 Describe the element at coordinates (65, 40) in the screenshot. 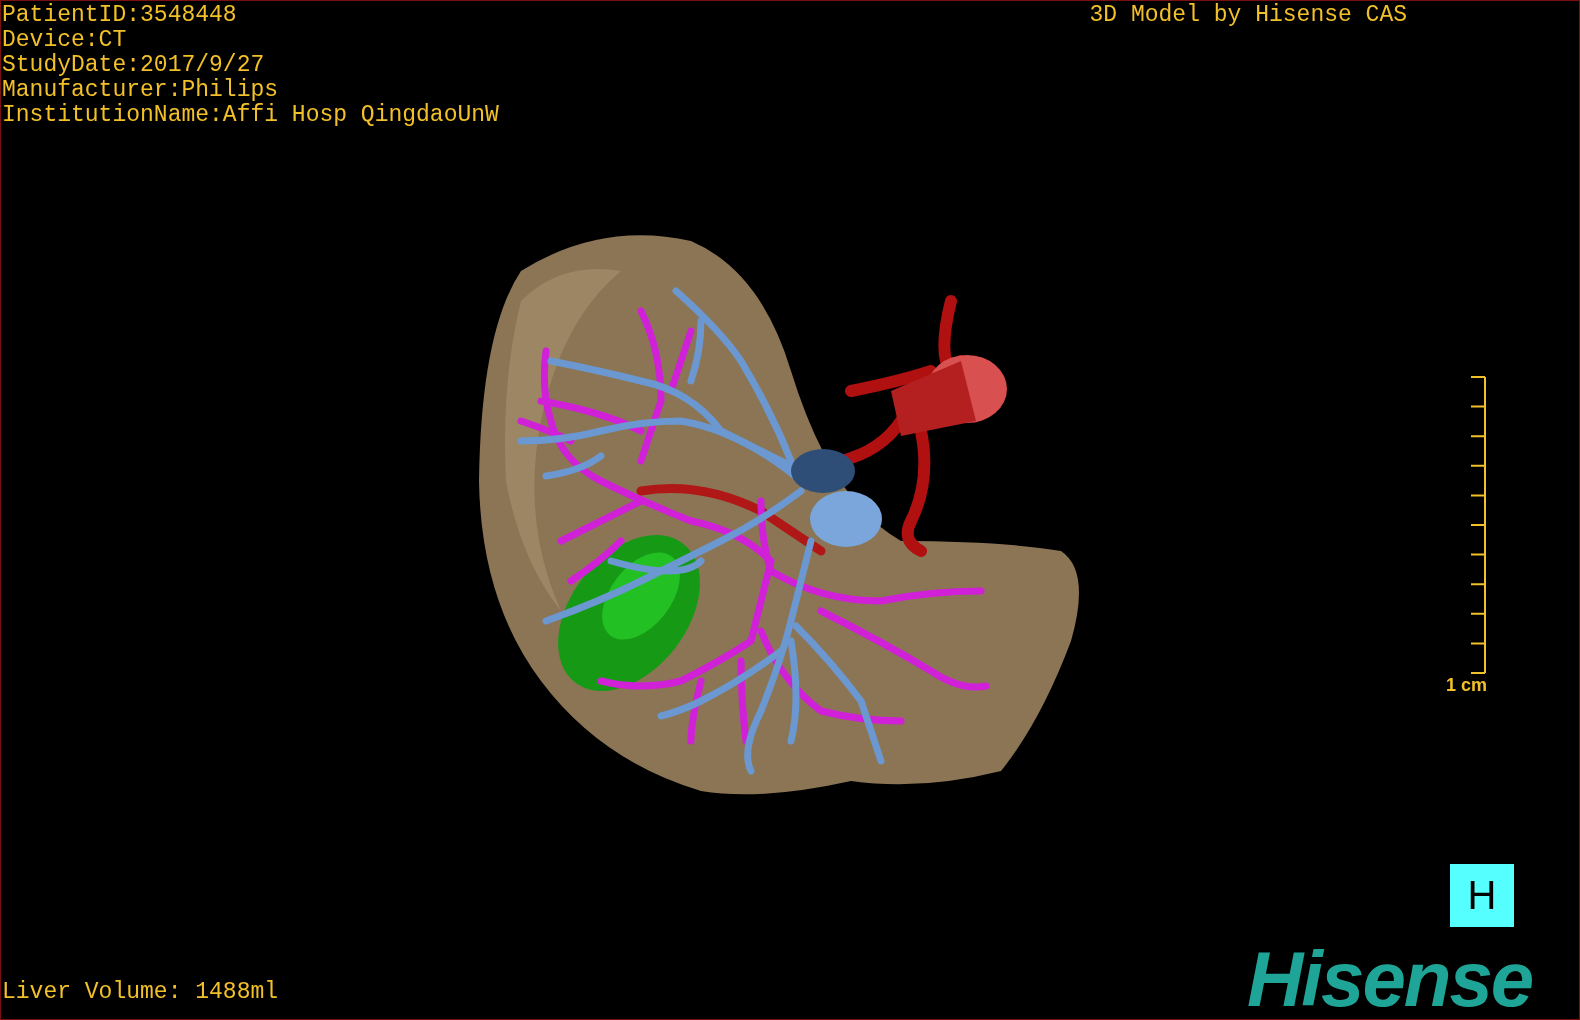

I see `info-text: Device:CT` at that location.